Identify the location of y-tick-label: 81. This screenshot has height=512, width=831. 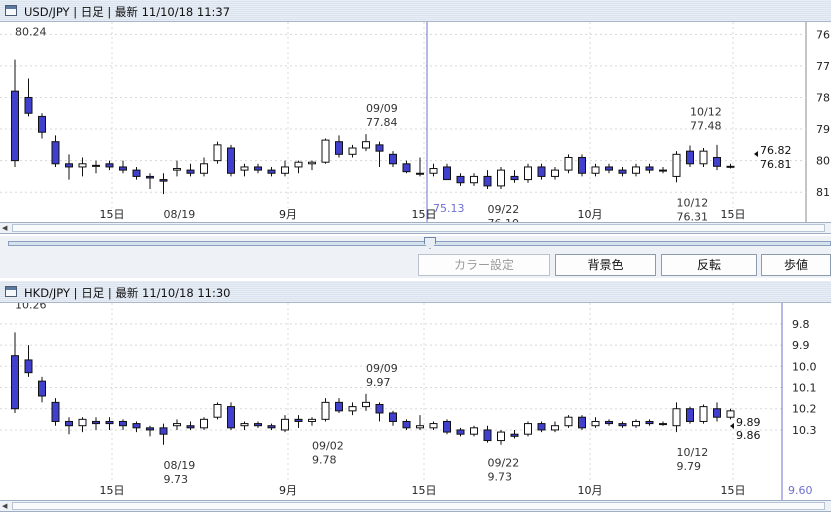
(823, 192).